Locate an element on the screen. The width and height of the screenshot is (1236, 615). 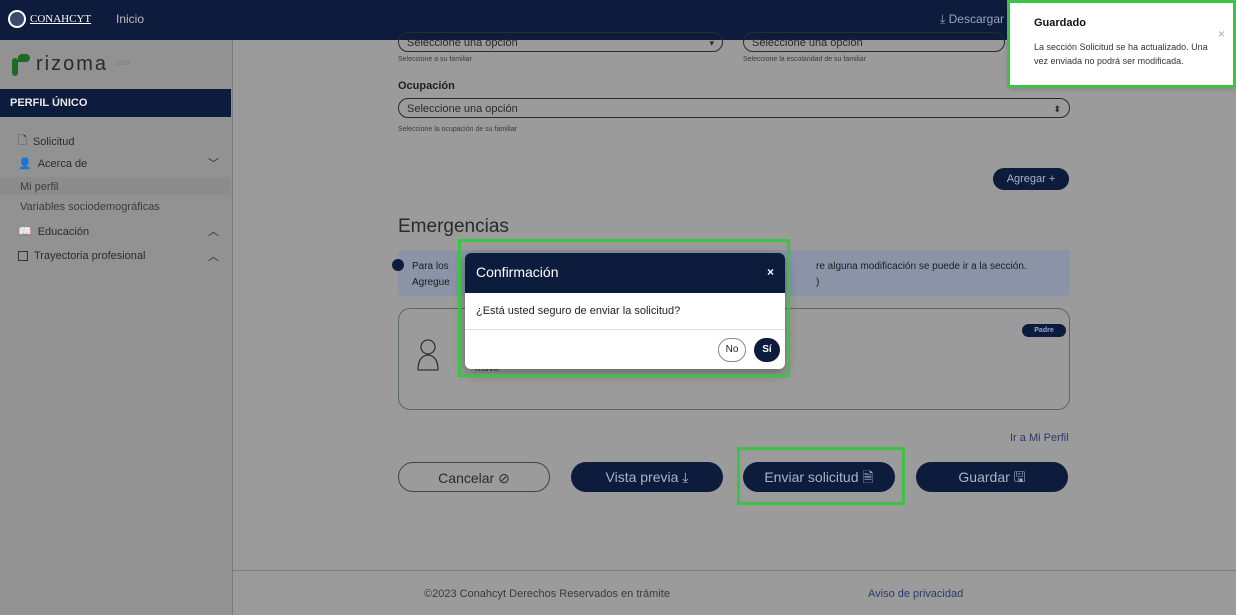
go-profile-link: Ir a Mi Perfil is located at coordinates (1039, 438).